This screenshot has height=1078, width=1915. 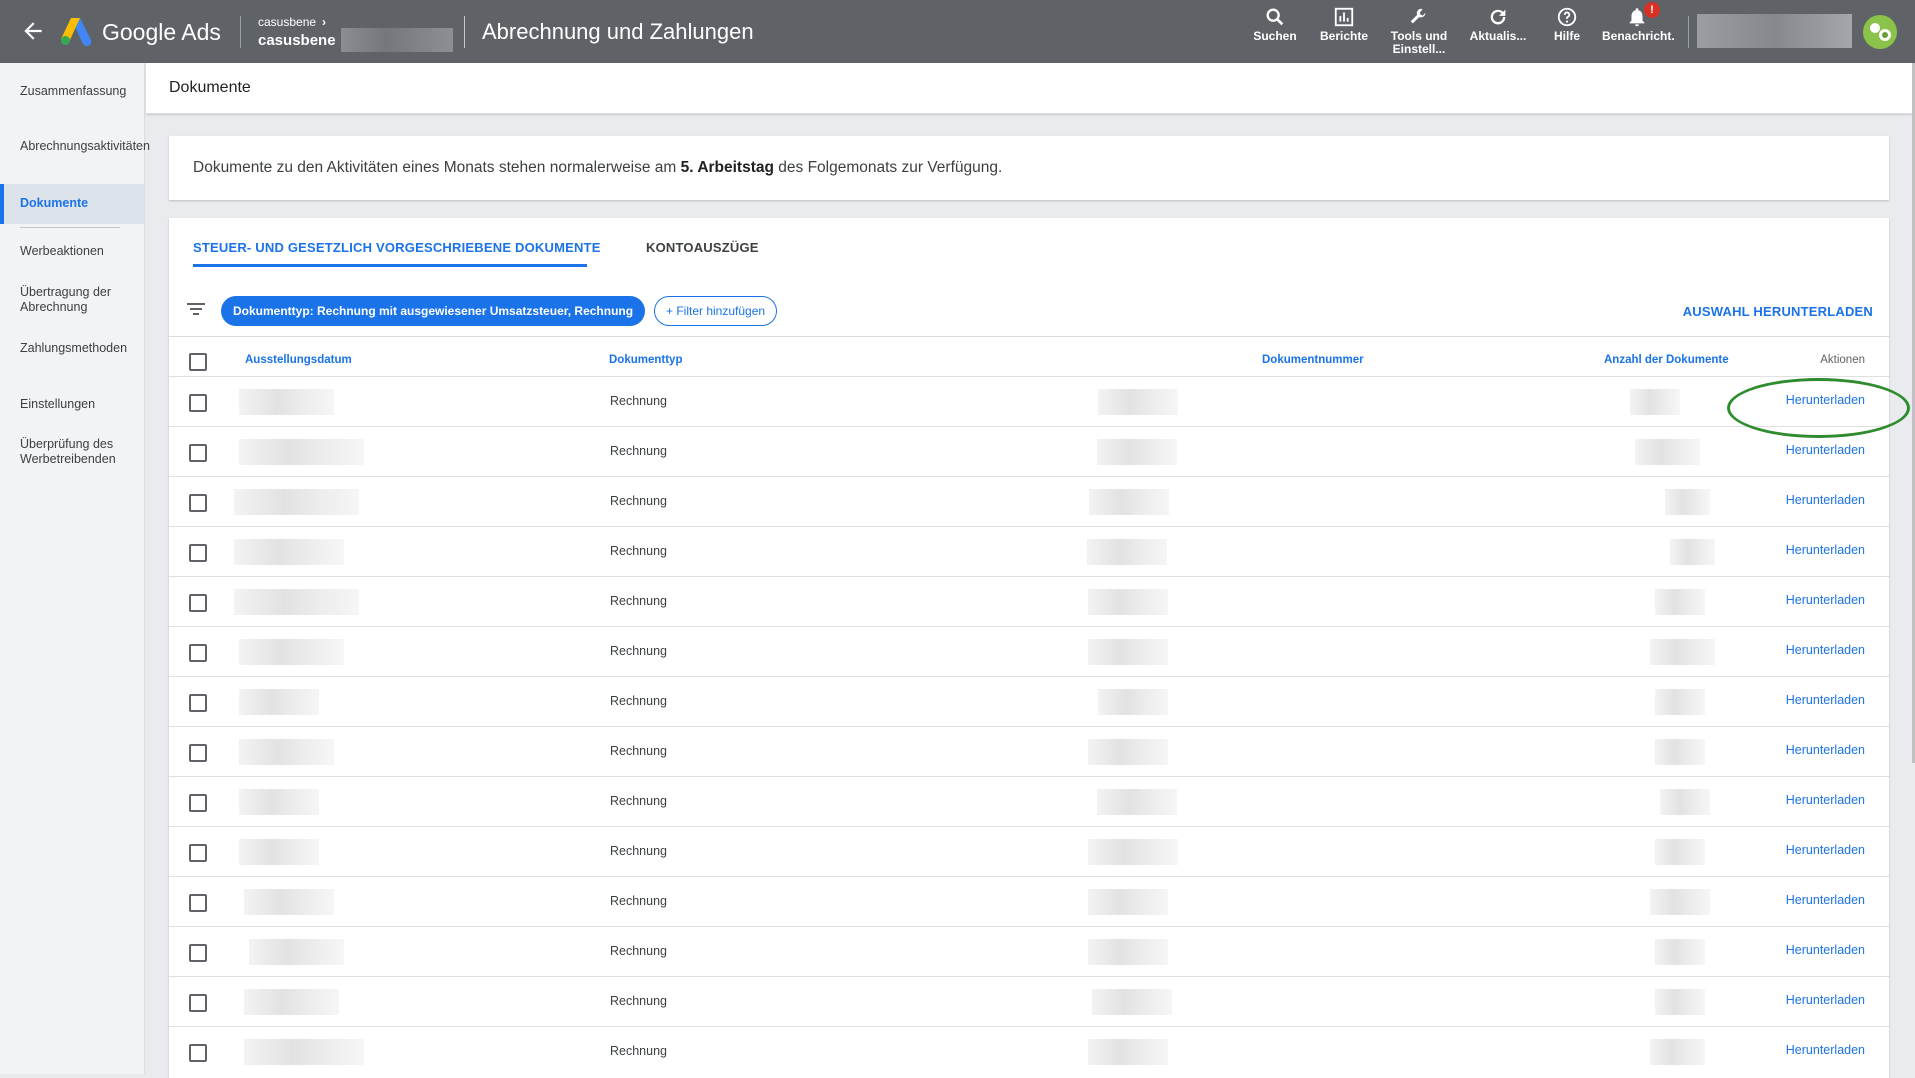 What do you see at coordinates (1842, 360) in the screenshot?
I see `column-header-actions: Aktionen` at bounding box center [1842, 360].